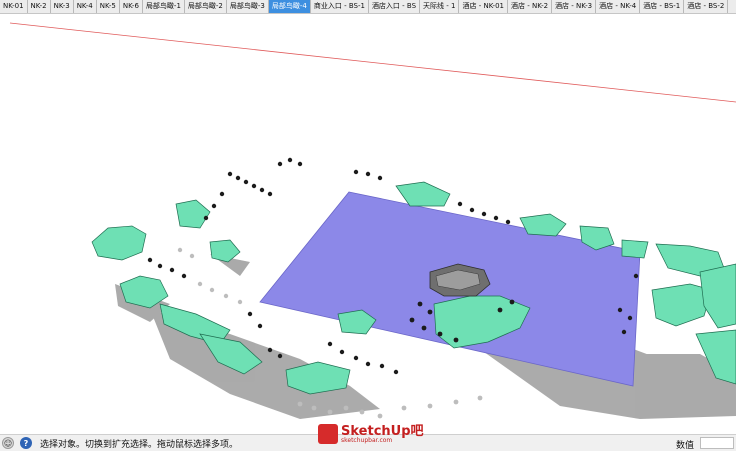 This screenshot has height=451, width=736. Describe the element at coordinates (164, 6) in the screenshot. I see `scene-tab: 局部鸟瞰-1` at that location.